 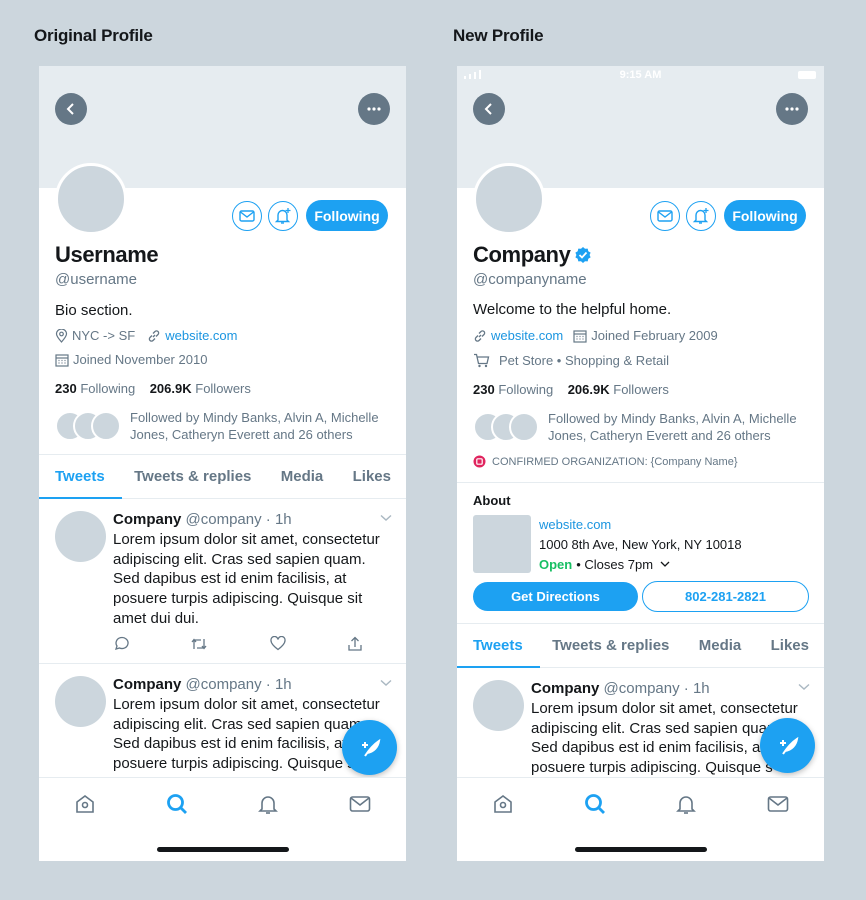 I want to click on bottom-tab-bar, so click(x=640, y=819).